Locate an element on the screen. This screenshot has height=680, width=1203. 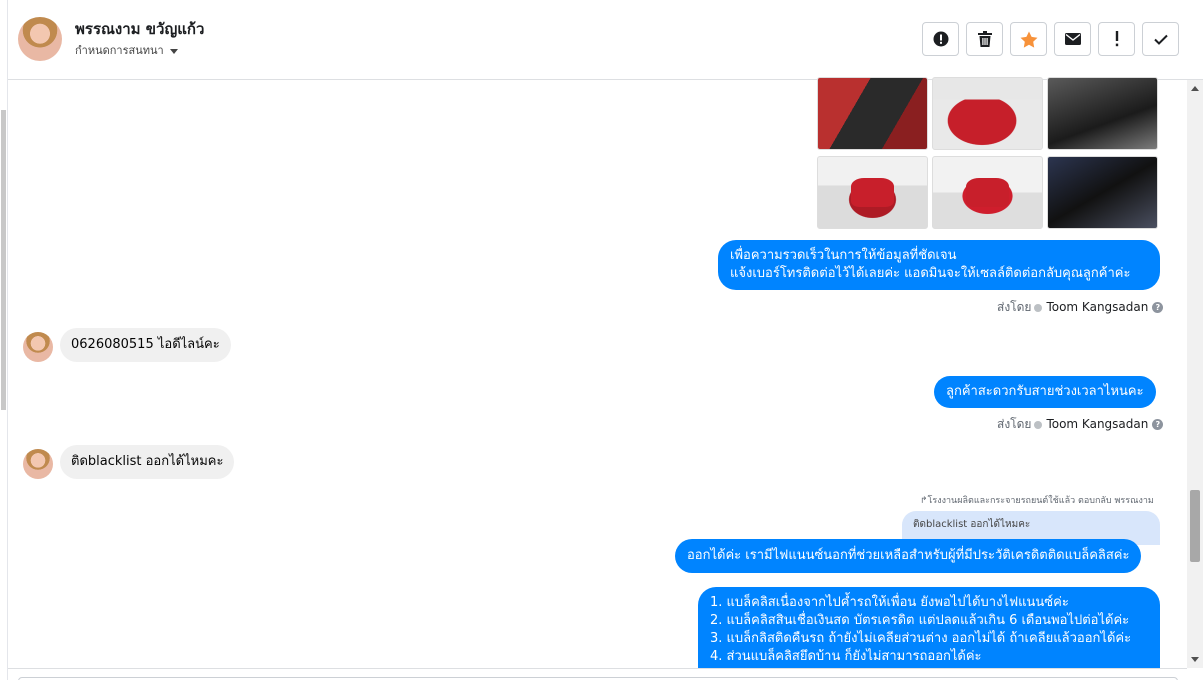
star-icon is located at coordinates (1028, 39).